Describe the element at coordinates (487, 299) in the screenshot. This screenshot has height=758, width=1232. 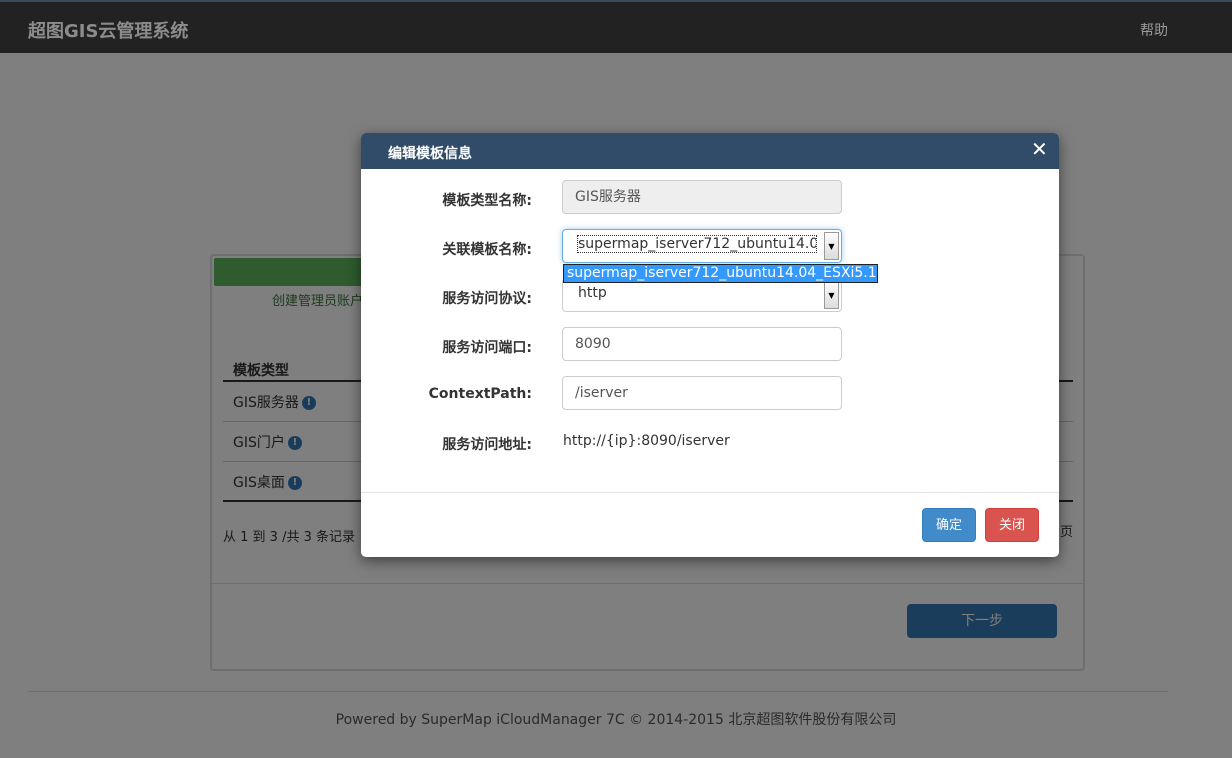
I see `protocol-label: 服务访问协议:` at that location.